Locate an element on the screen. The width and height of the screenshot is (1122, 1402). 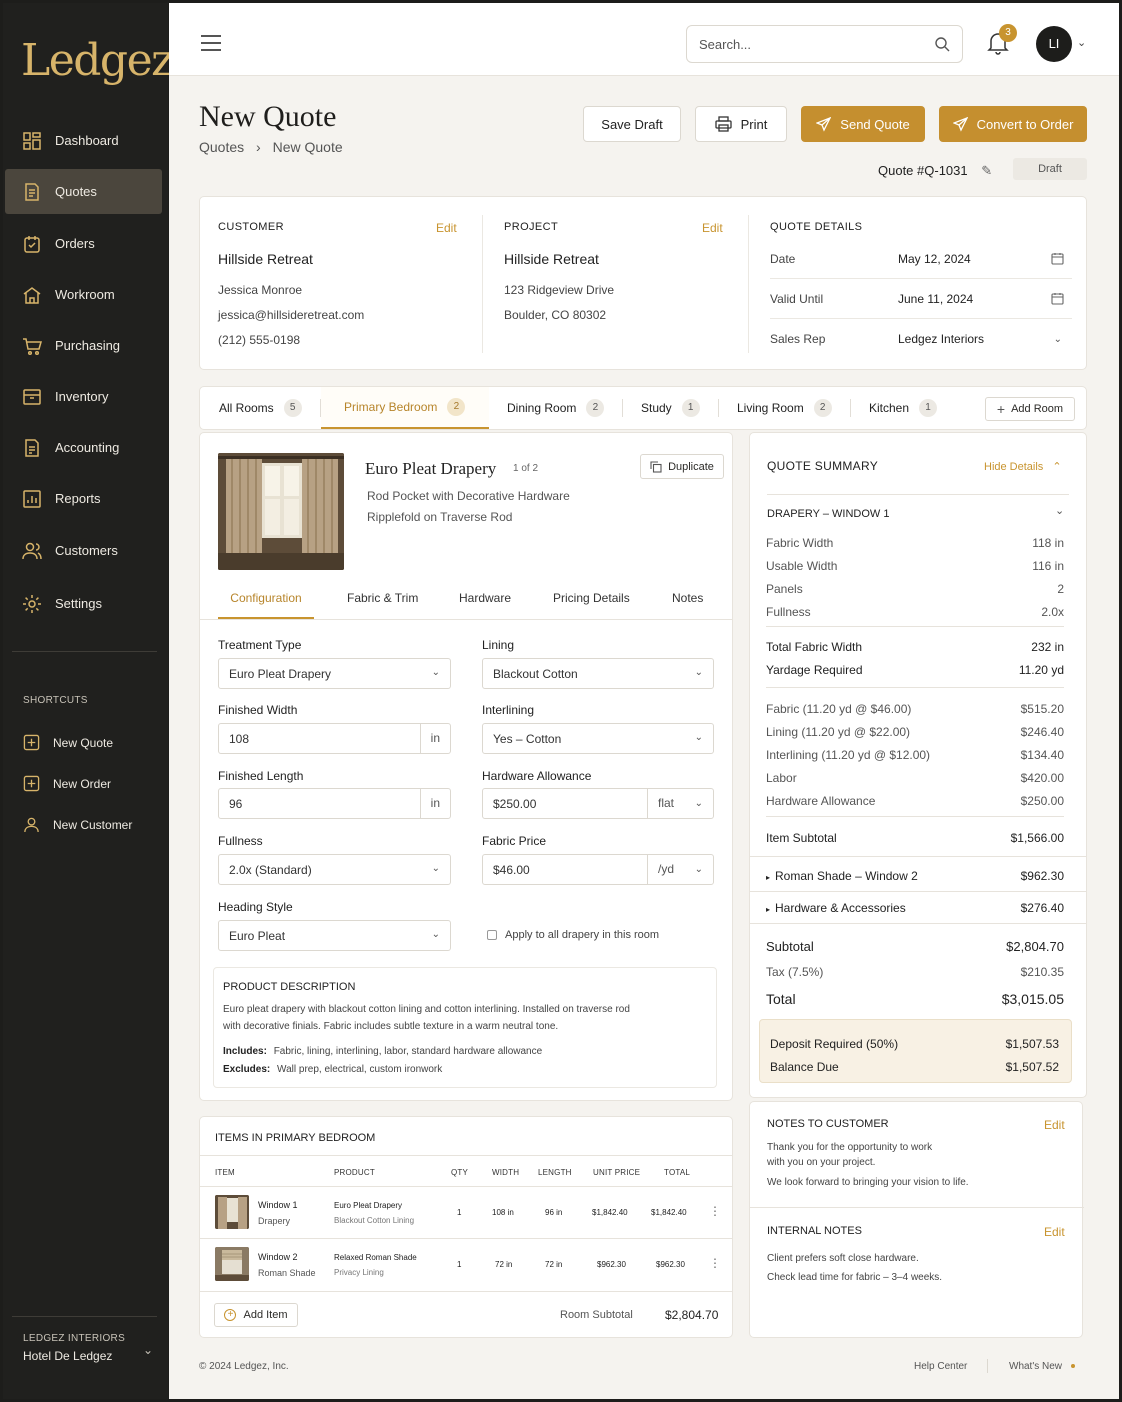
sidebar-item-label: Dashboard is located at coordinates (87, 140).